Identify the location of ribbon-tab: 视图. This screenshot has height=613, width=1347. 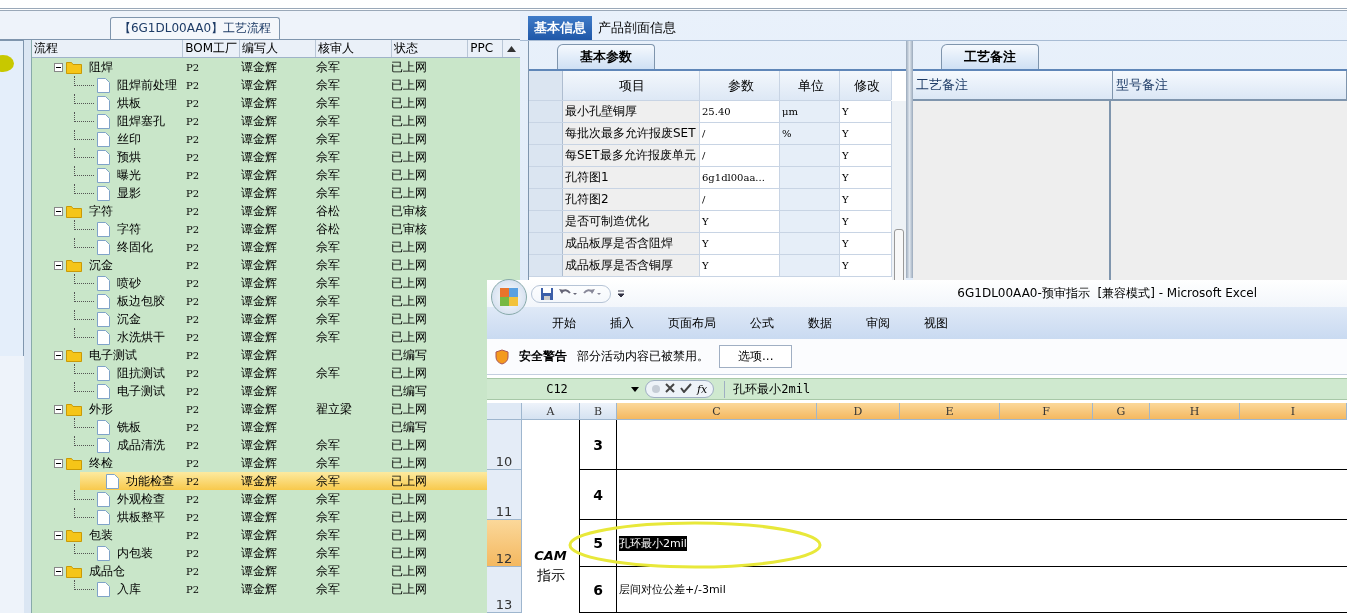
(936, 323).